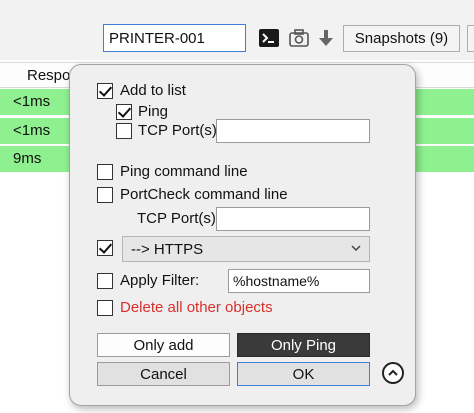 Image resolution: width=474 pixels, height=413 pixels. What do you see at coordinates (105, 248) in the screenshot?
I see `https-checkbox` at bounding box center [105, 248].